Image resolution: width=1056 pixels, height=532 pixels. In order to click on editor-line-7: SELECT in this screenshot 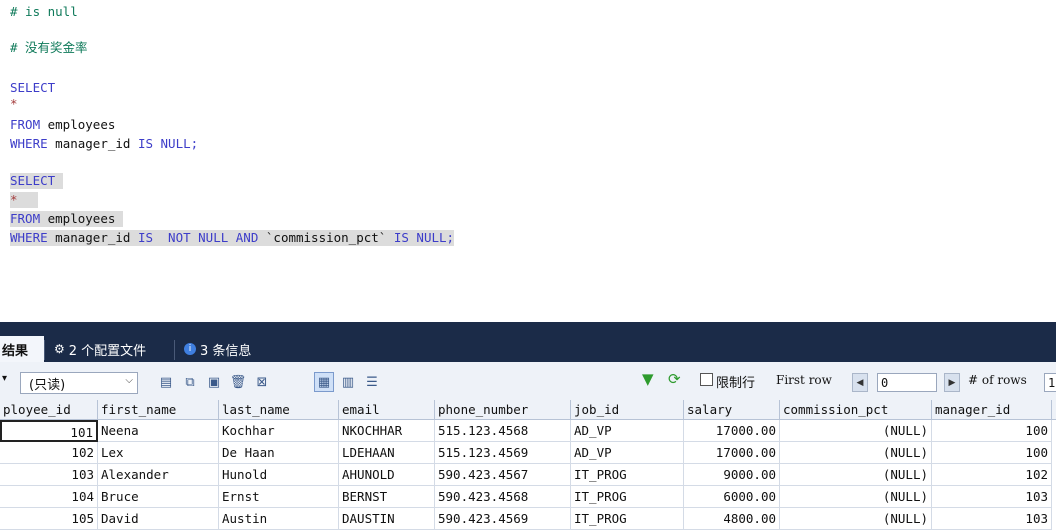, I will do `click(36, 181)`.